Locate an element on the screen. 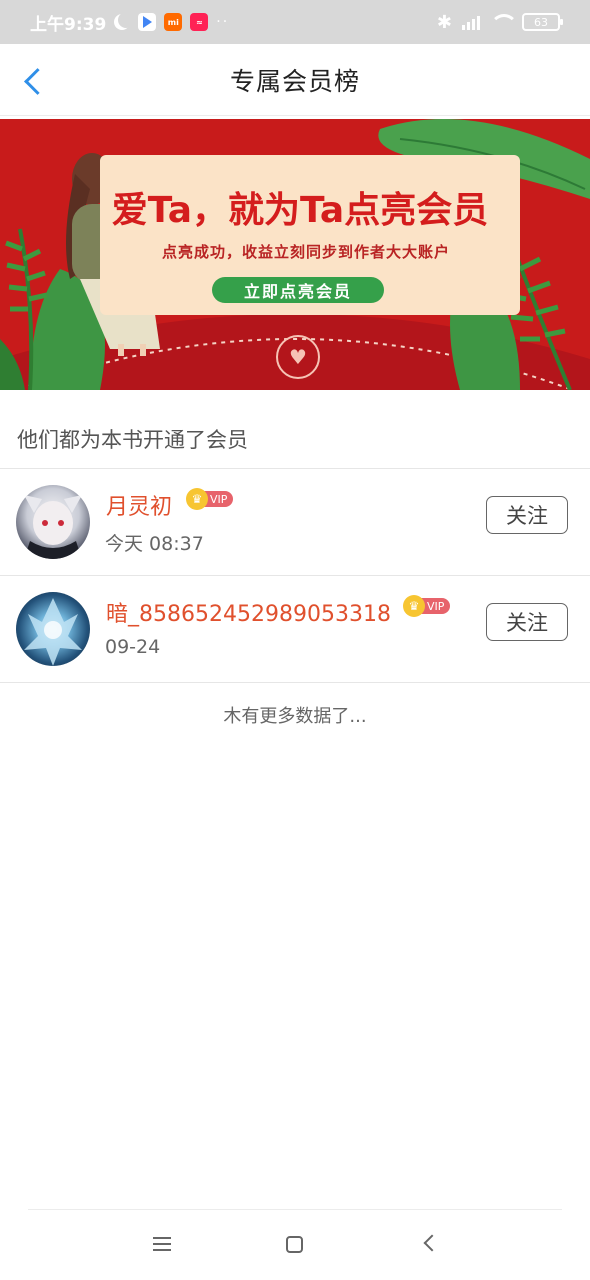 The height and width of the screenshot is (1280, 590). member-time: 今天 08:37 is located at coordinates (154, 544).